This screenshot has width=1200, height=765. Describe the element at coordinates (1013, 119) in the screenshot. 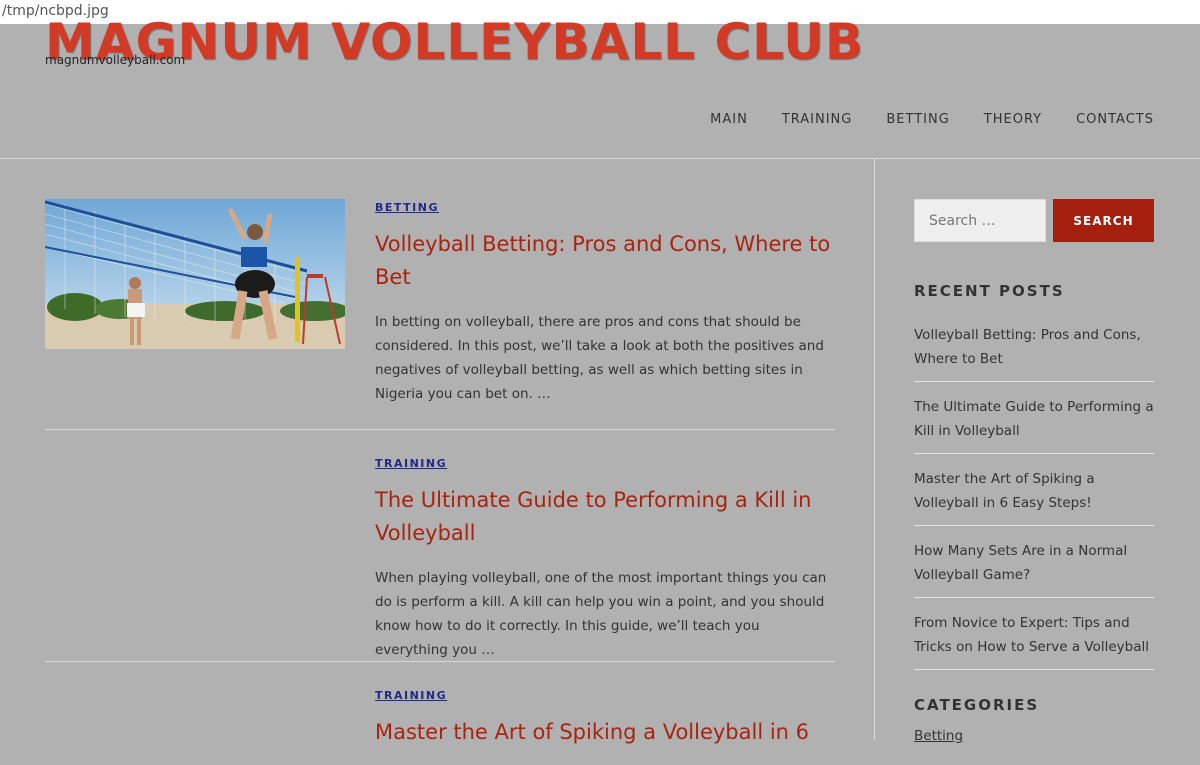

I see `nav-item-theory: THEORY` at that location.